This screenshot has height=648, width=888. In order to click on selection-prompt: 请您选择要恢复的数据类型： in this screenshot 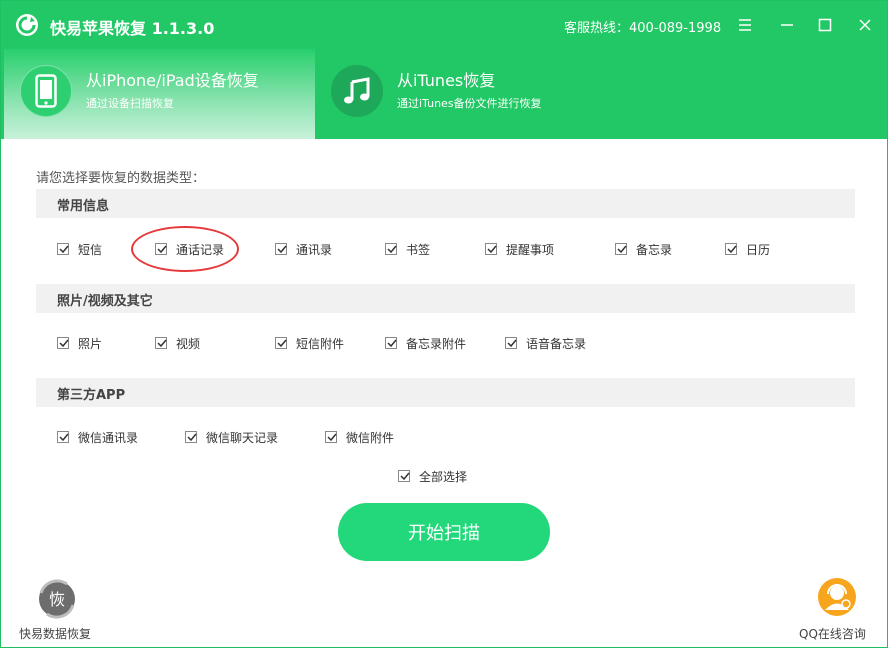, I will do `click(121, 178)`.